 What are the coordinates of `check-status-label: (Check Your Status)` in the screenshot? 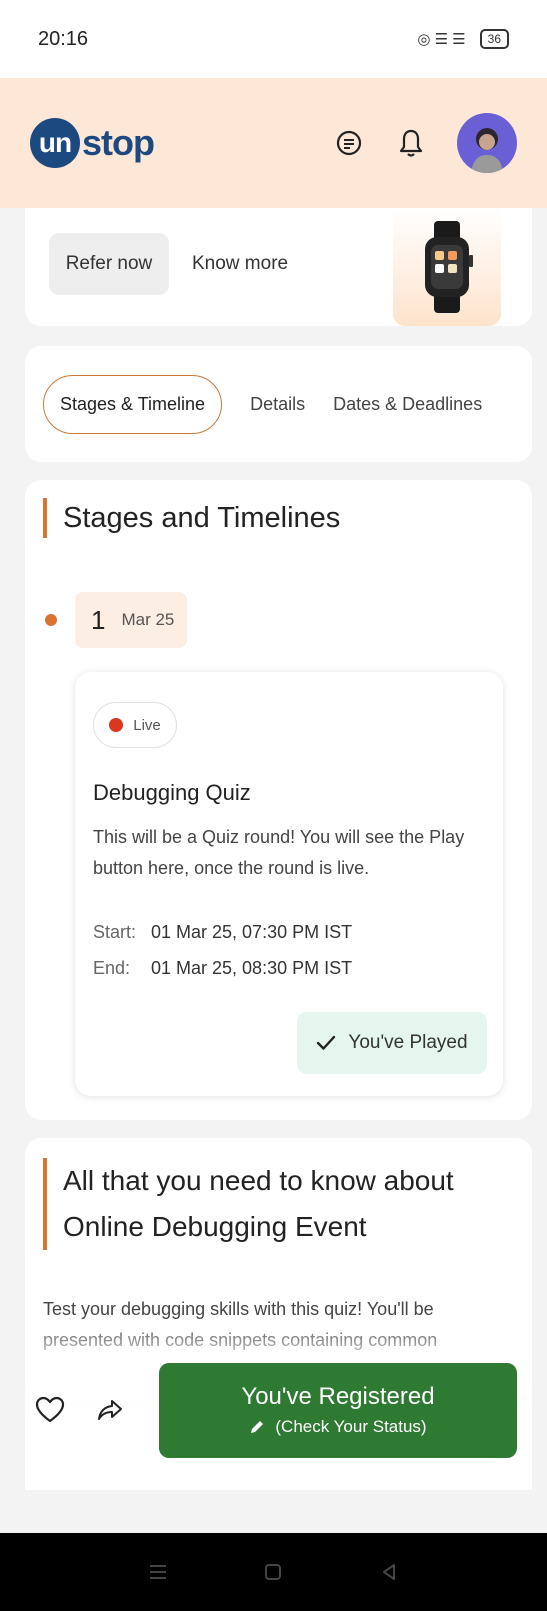 It's located at (351, 1426).